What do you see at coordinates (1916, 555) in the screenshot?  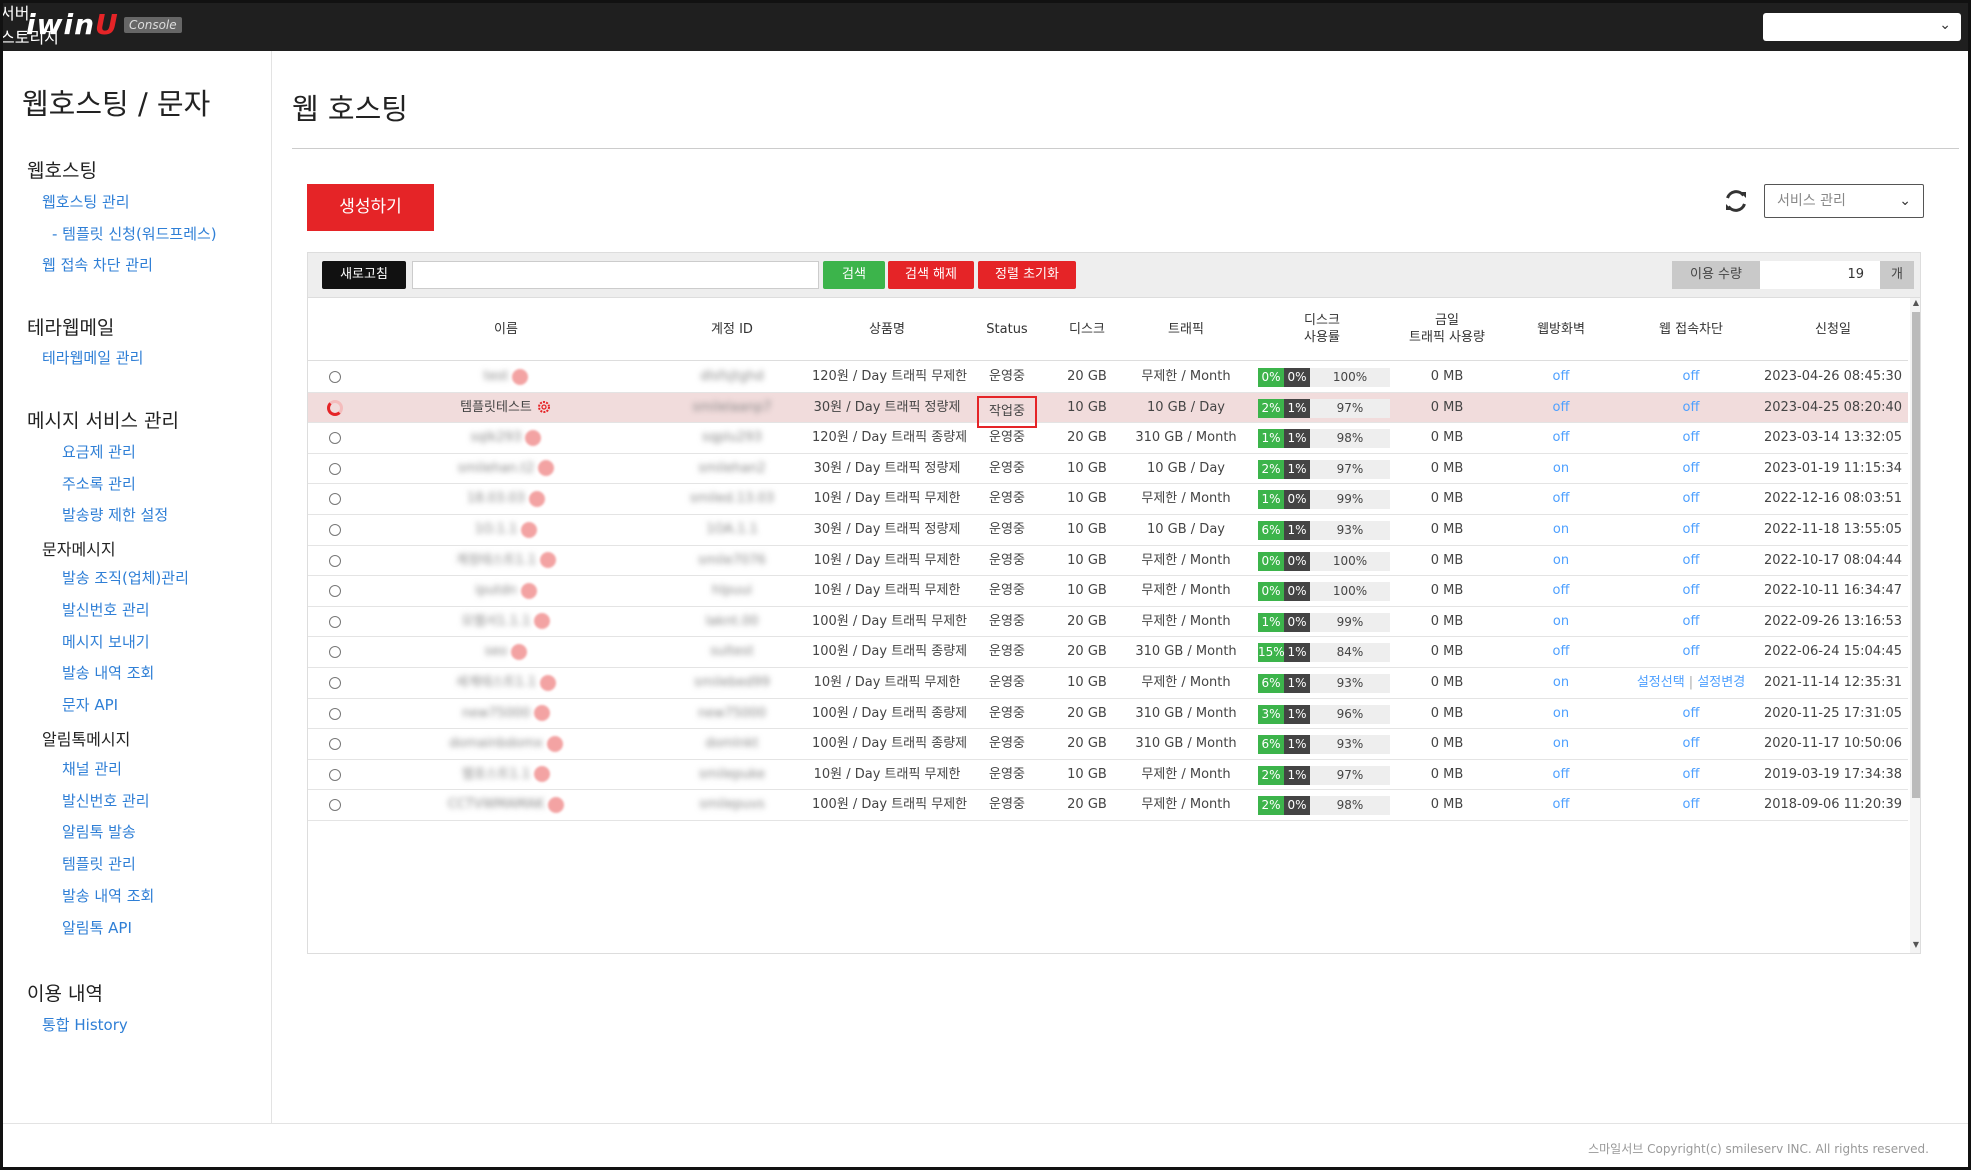 I see `scrollbar-thumb` at bounding box center [1916, 555].